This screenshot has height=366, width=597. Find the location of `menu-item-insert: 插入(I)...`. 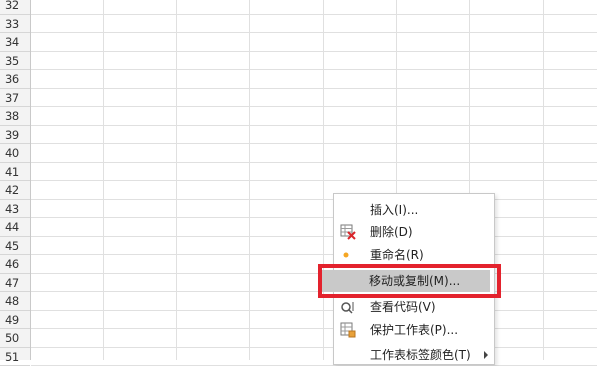

menu-item-insert: 插入(I)... is located at coordinates (414, 210).